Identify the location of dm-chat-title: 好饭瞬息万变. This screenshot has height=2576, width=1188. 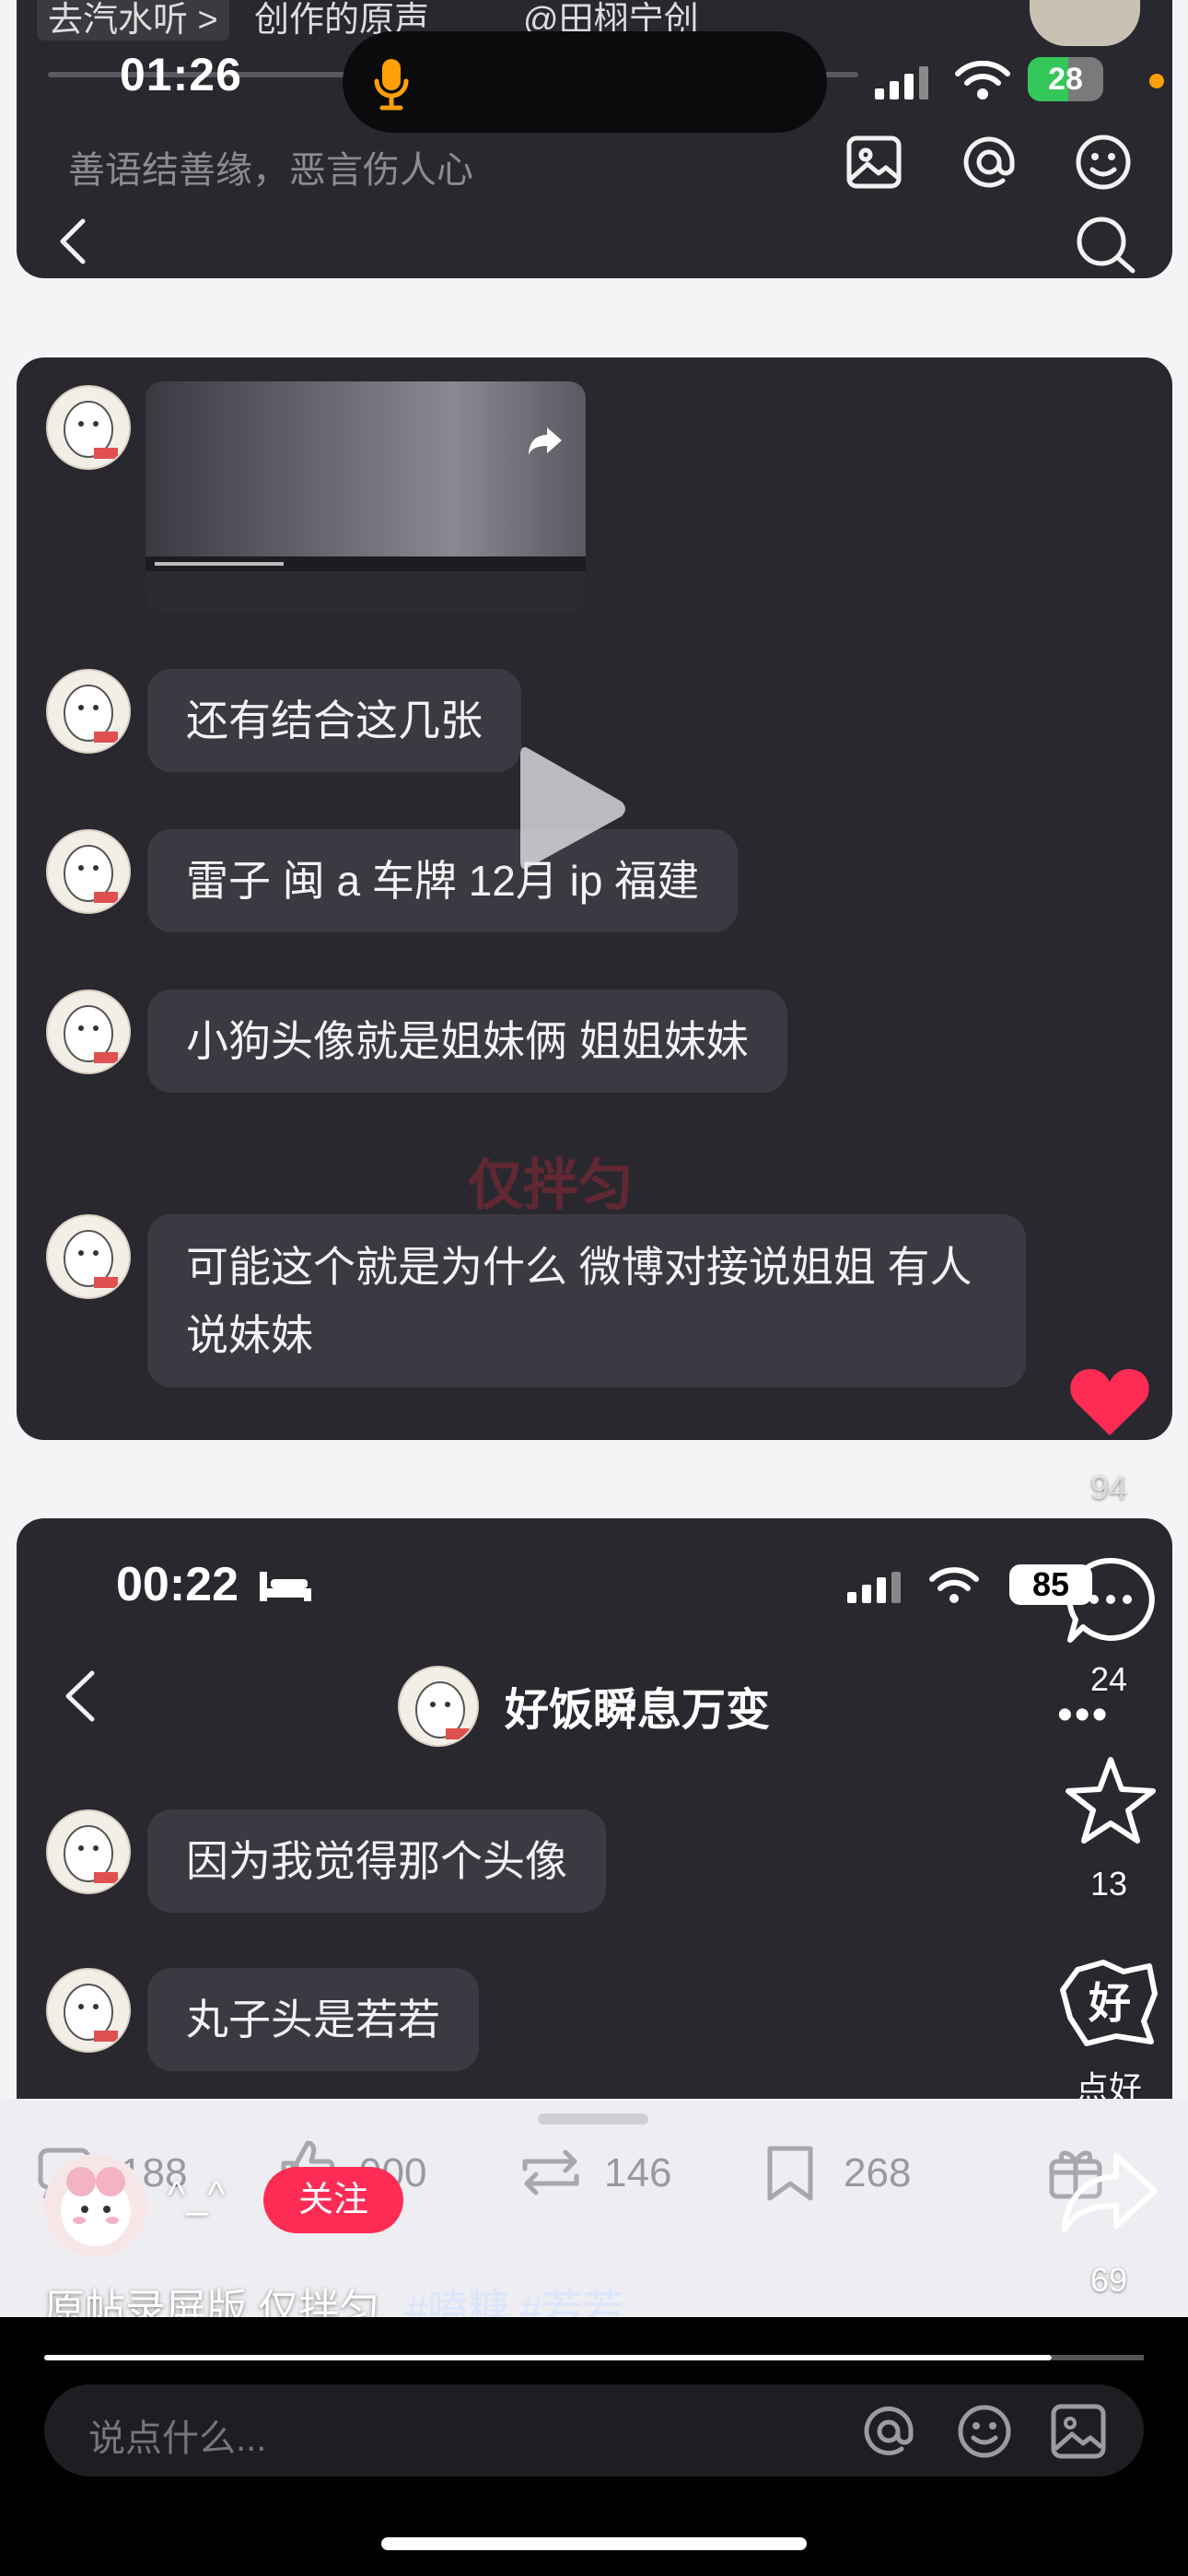
(638, 1710).